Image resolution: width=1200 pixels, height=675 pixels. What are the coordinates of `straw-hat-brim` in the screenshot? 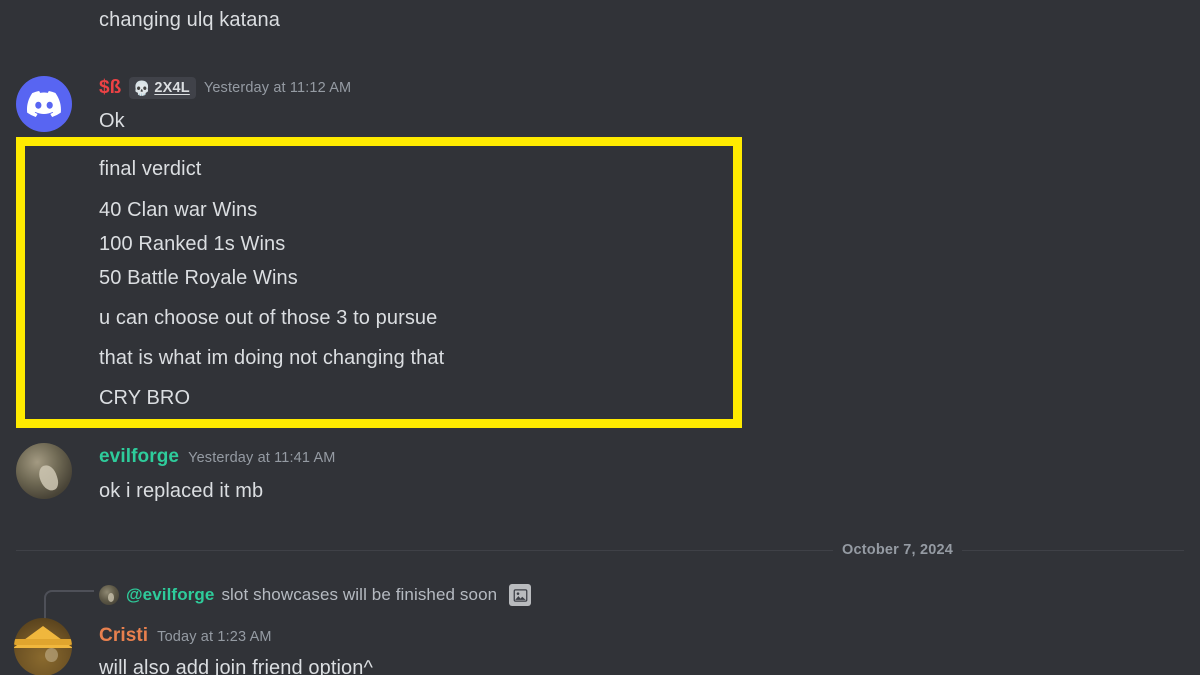 It's located at (43, 641).